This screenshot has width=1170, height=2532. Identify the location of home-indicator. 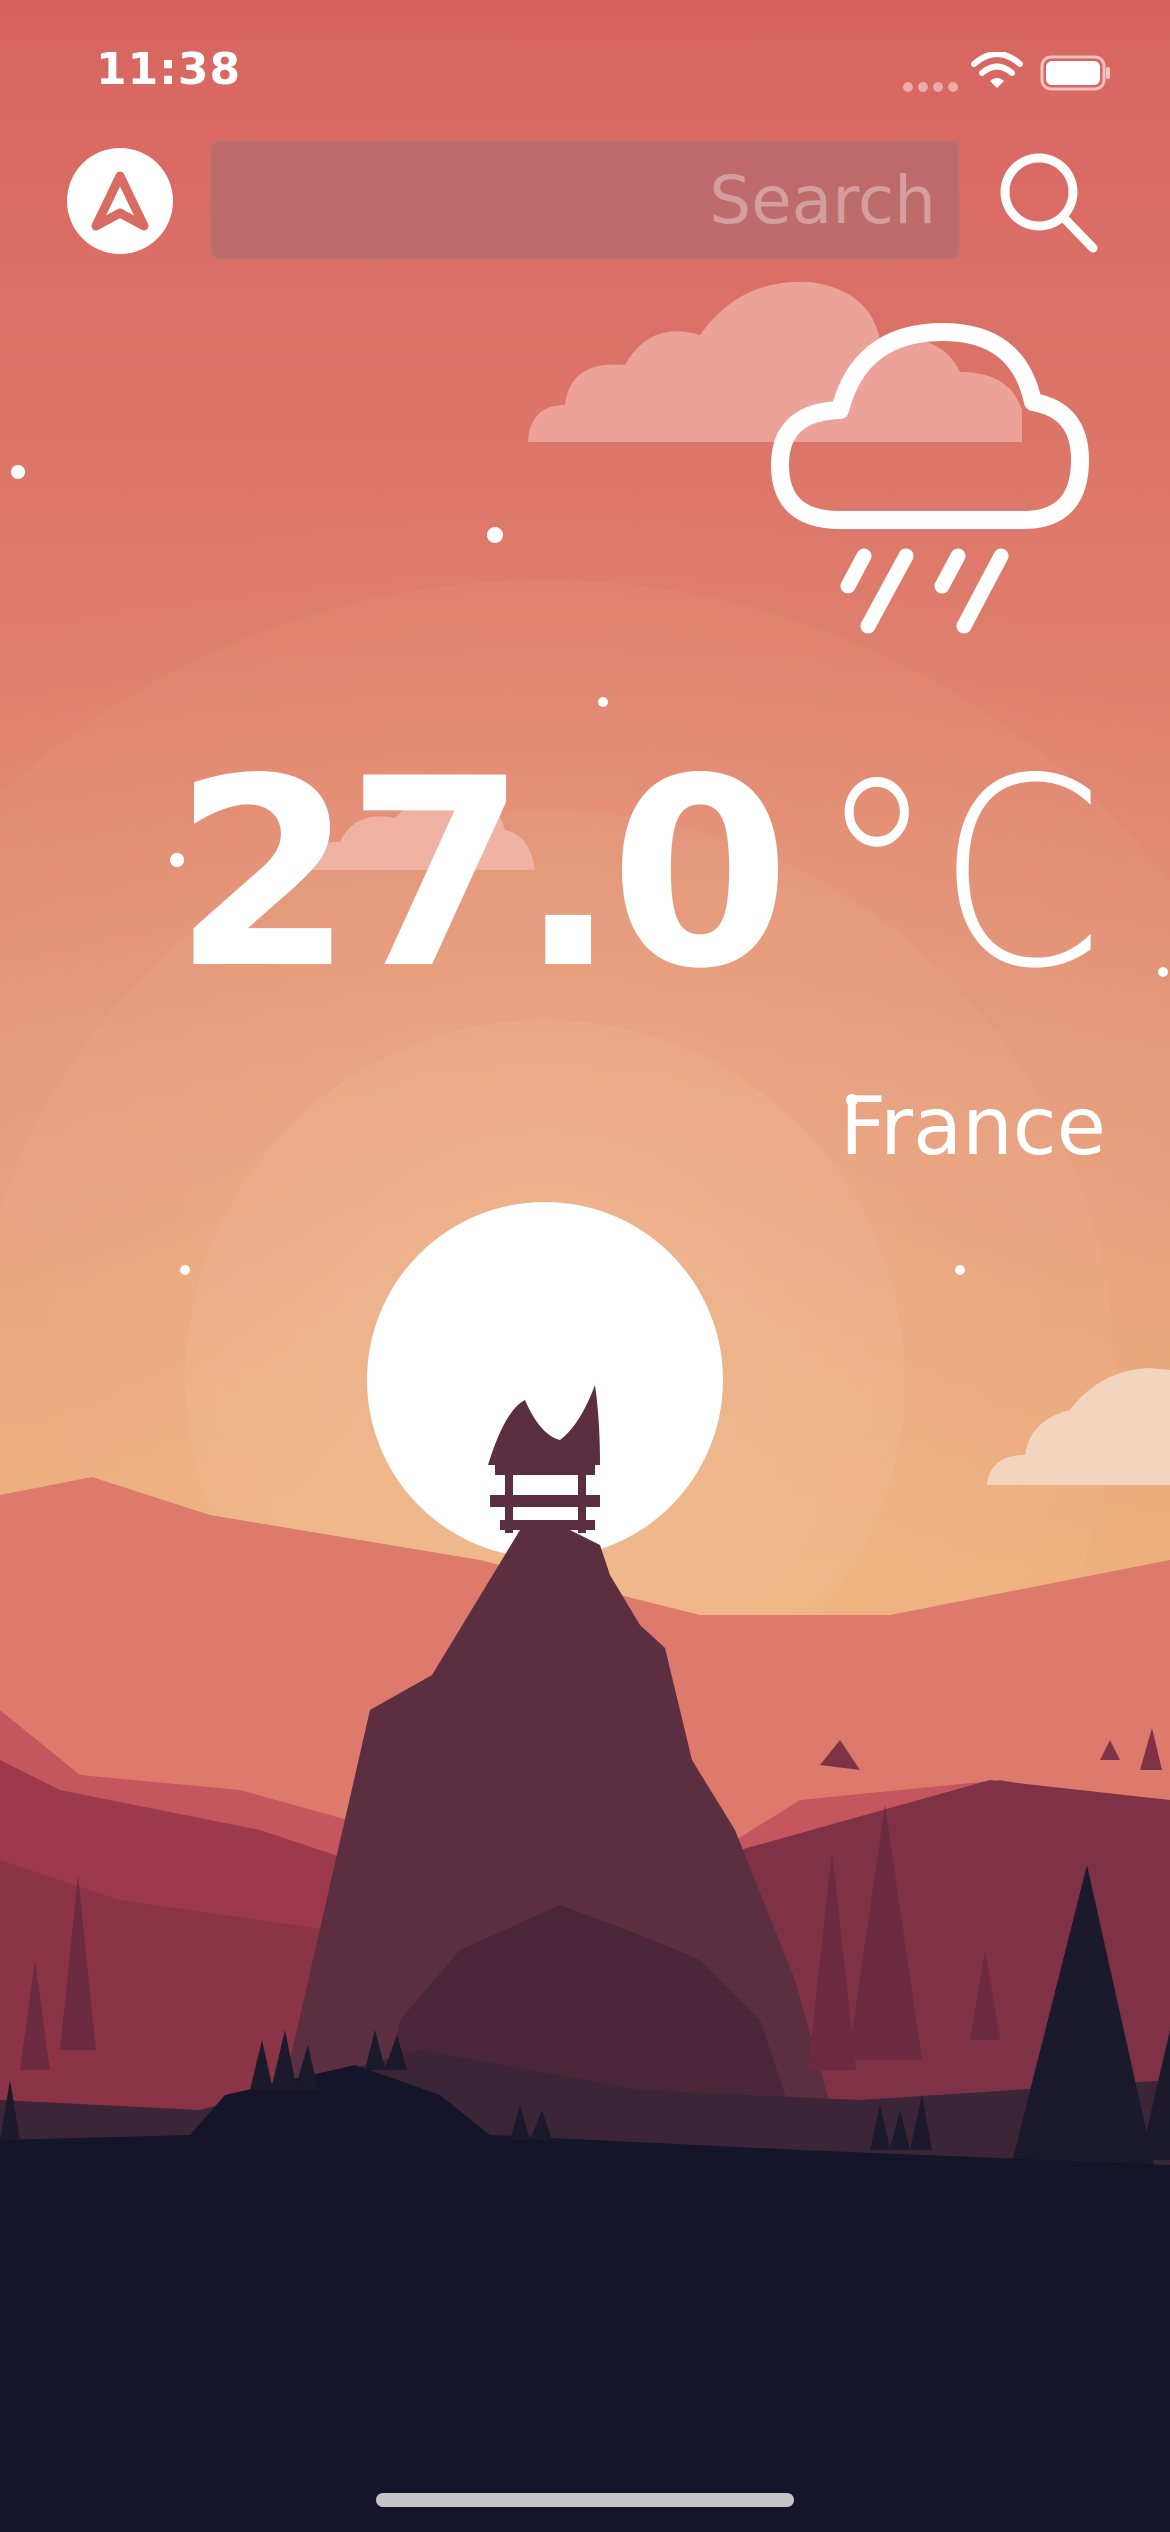
(585, 2500).